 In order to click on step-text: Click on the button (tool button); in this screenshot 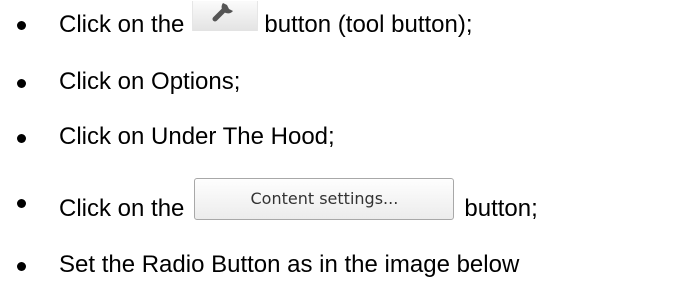, I will do `click(266, 20)`.